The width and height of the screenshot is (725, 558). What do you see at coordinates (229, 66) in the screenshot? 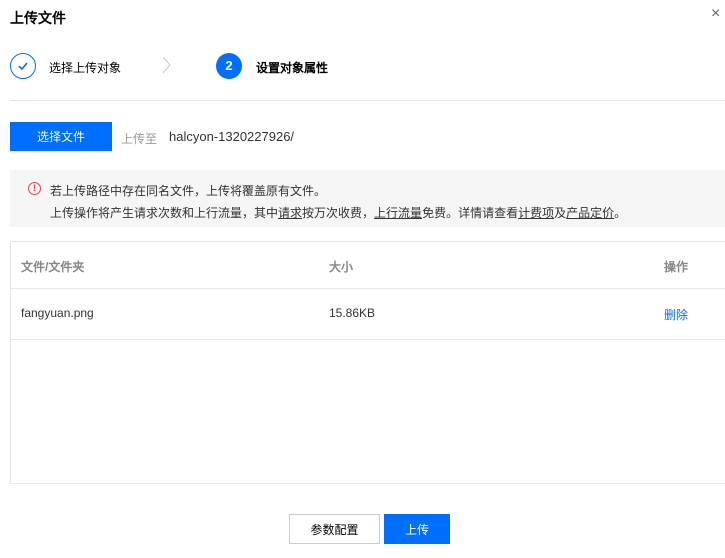
I see `step-number: 2` at bounding box center [229, 66].